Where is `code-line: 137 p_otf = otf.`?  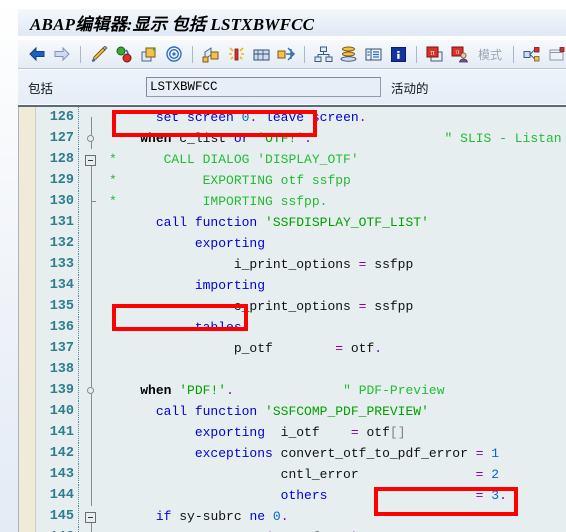
code-line: 137 p_otf = otf. is located at coordinates (301, 348).